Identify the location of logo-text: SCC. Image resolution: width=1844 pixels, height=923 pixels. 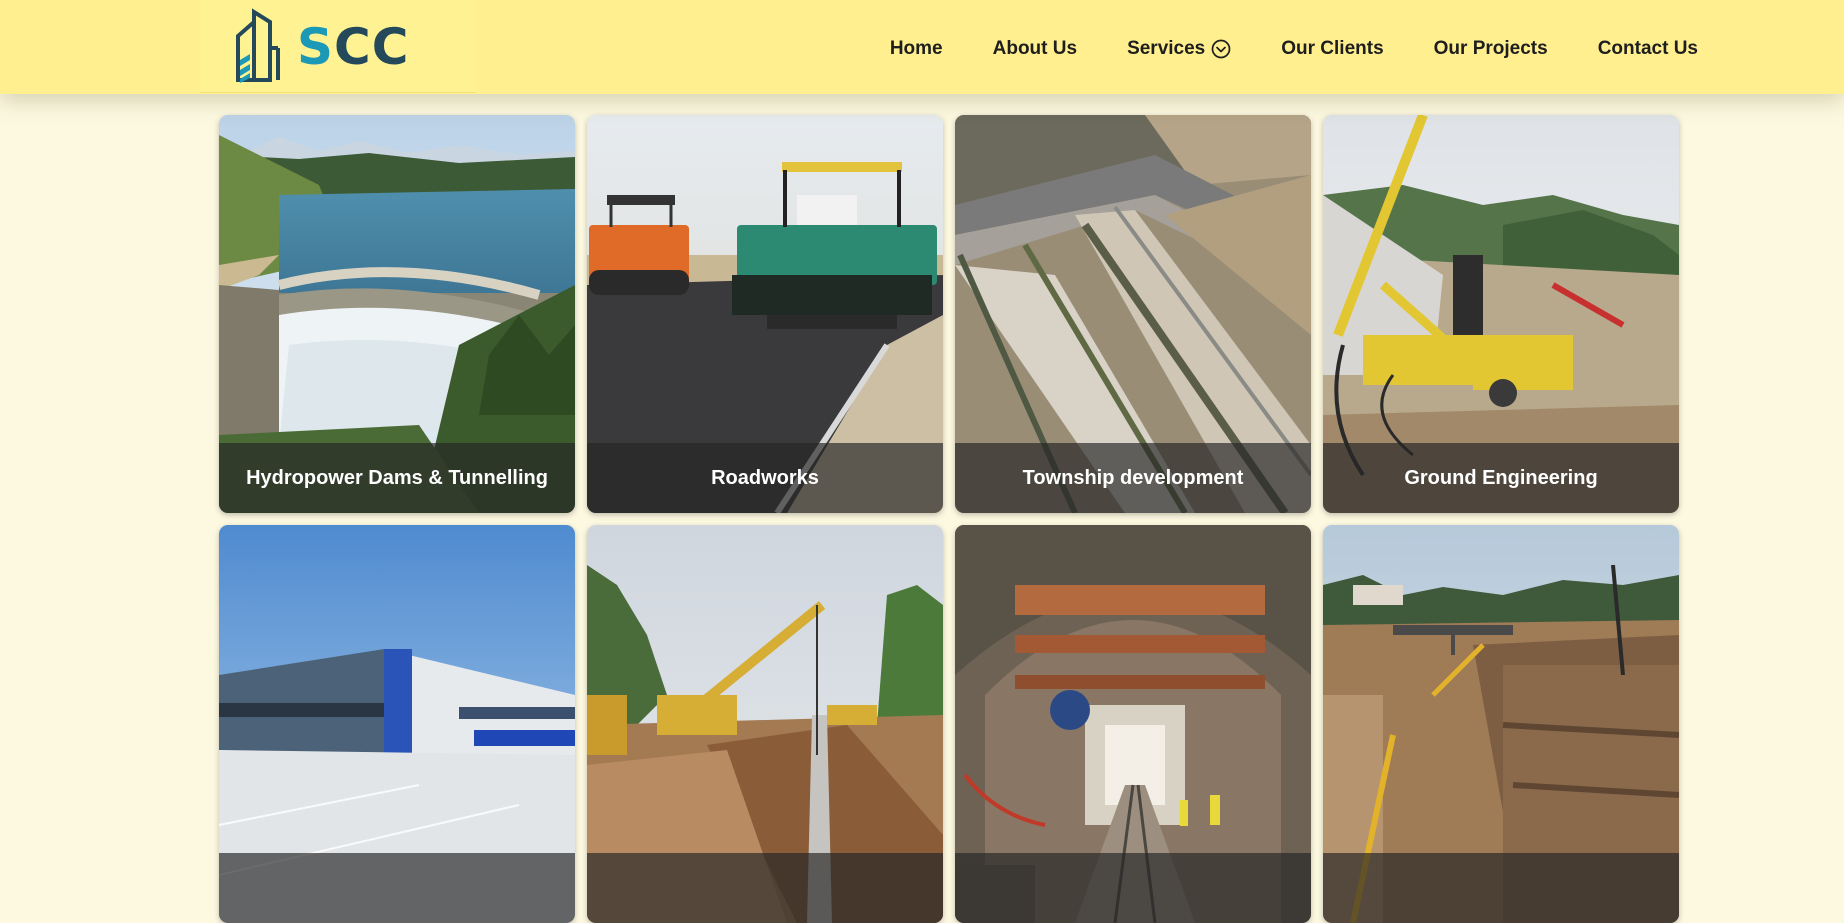
(353, 47).